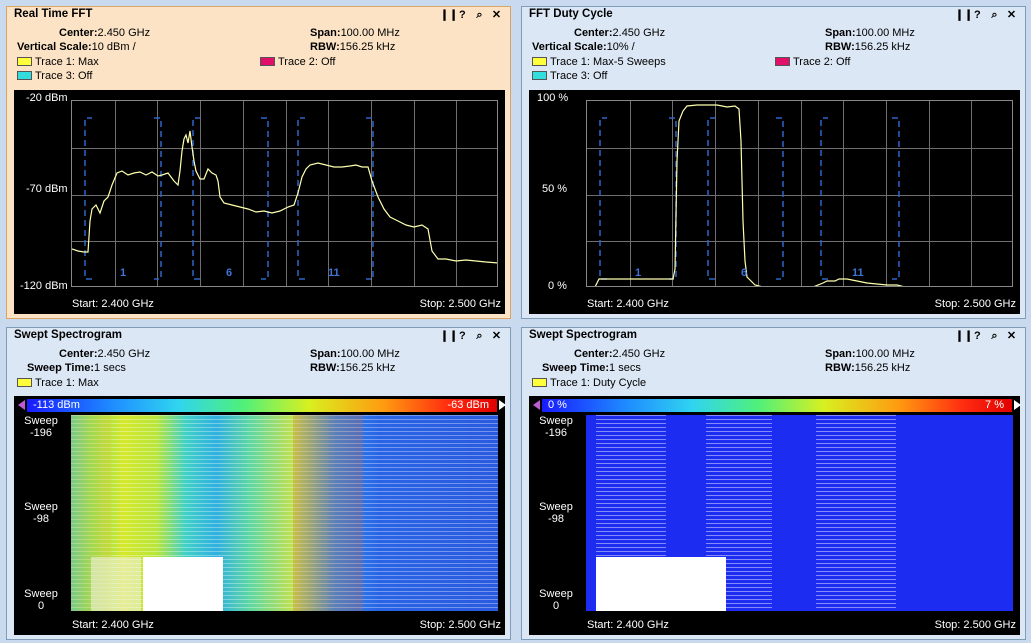 This screenshot has width=1031, height=643. I want to click on sweep-top-label: Sweep -196, so click(556, 427).